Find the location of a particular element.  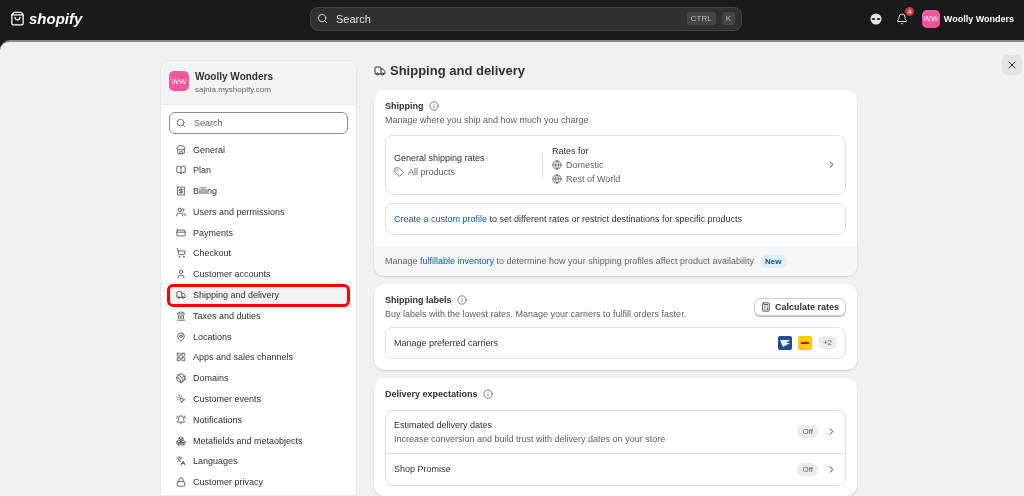

boxes-icon is located at coordinates (181, 440).